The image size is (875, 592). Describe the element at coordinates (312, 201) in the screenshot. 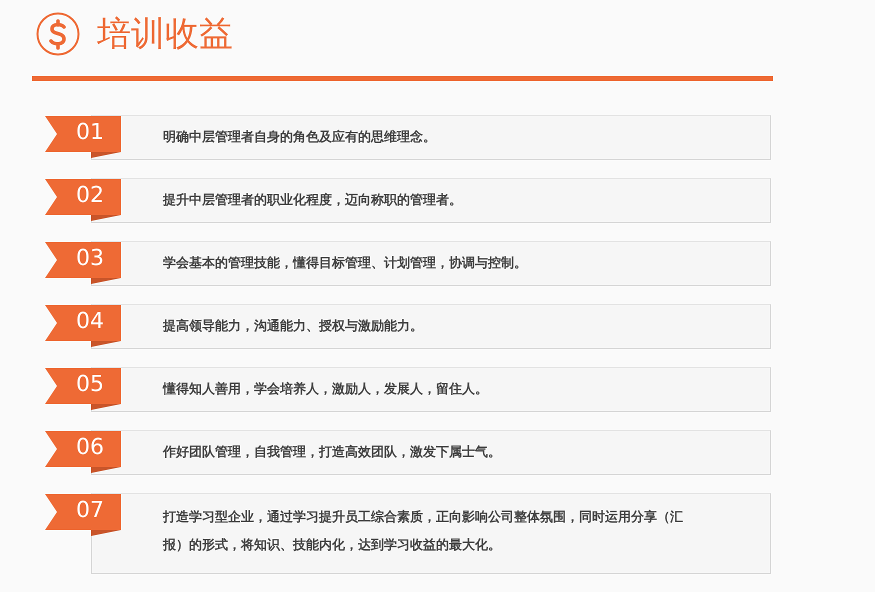

I see `benefit-text: 提升中层管理者的职业化程度，迈向称职的管理者。` at that location.